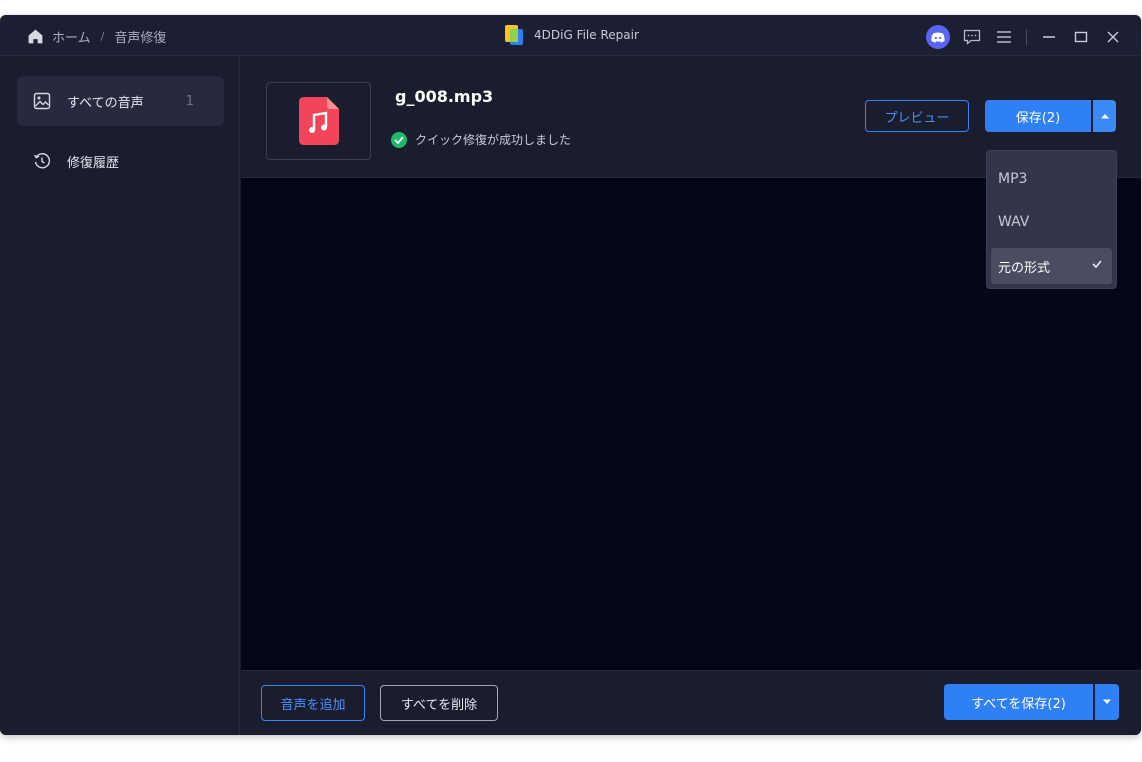 The width and height of the screenshot is (1142, 762). I want to click on title-bar: ホーム / 音声修復 4DDiG File Repair, so click(570, 35).